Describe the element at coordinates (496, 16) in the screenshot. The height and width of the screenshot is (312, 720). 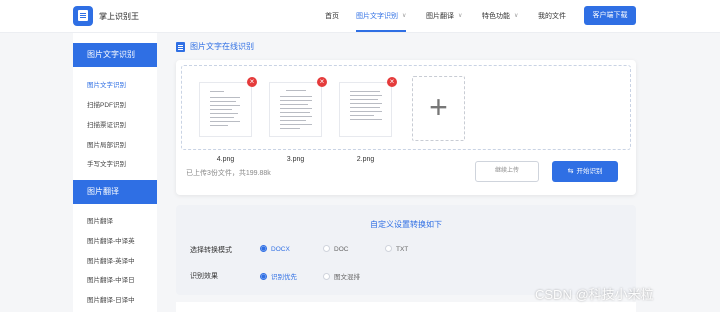
I see `nav-features-label: 特色功能` at that location.